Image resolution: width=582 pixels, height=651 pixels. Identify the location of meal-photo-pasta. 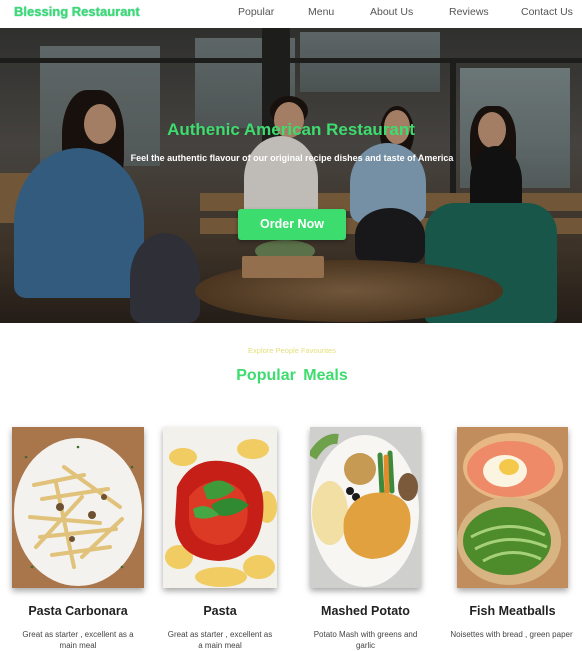
(220, 507).